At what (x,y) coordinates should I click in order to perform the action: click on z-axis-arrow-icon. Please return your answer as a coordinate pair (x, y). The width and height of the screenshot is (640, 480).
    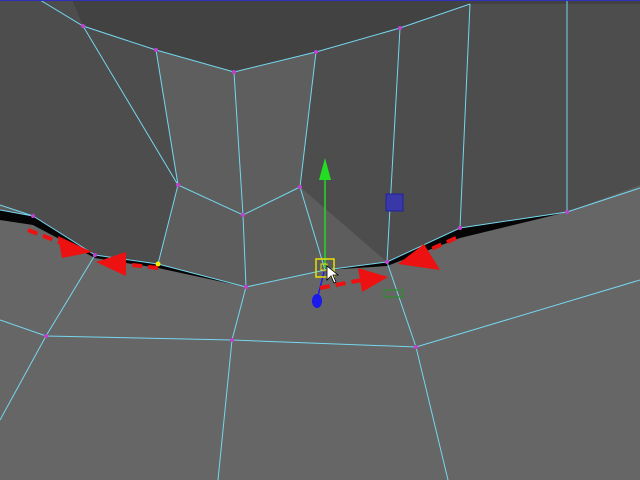
    Looking at the image, I should click on (317, 301).